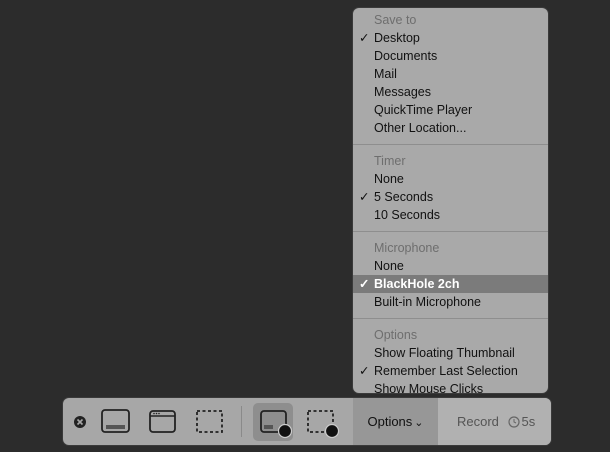 Image resolution: width=610 pixels, height=452 pixels. What do you see at coordinates (404, 197) in the screenshot?
I see `menu-item-label: 5 Seconds` at bounding box center [404, 197].